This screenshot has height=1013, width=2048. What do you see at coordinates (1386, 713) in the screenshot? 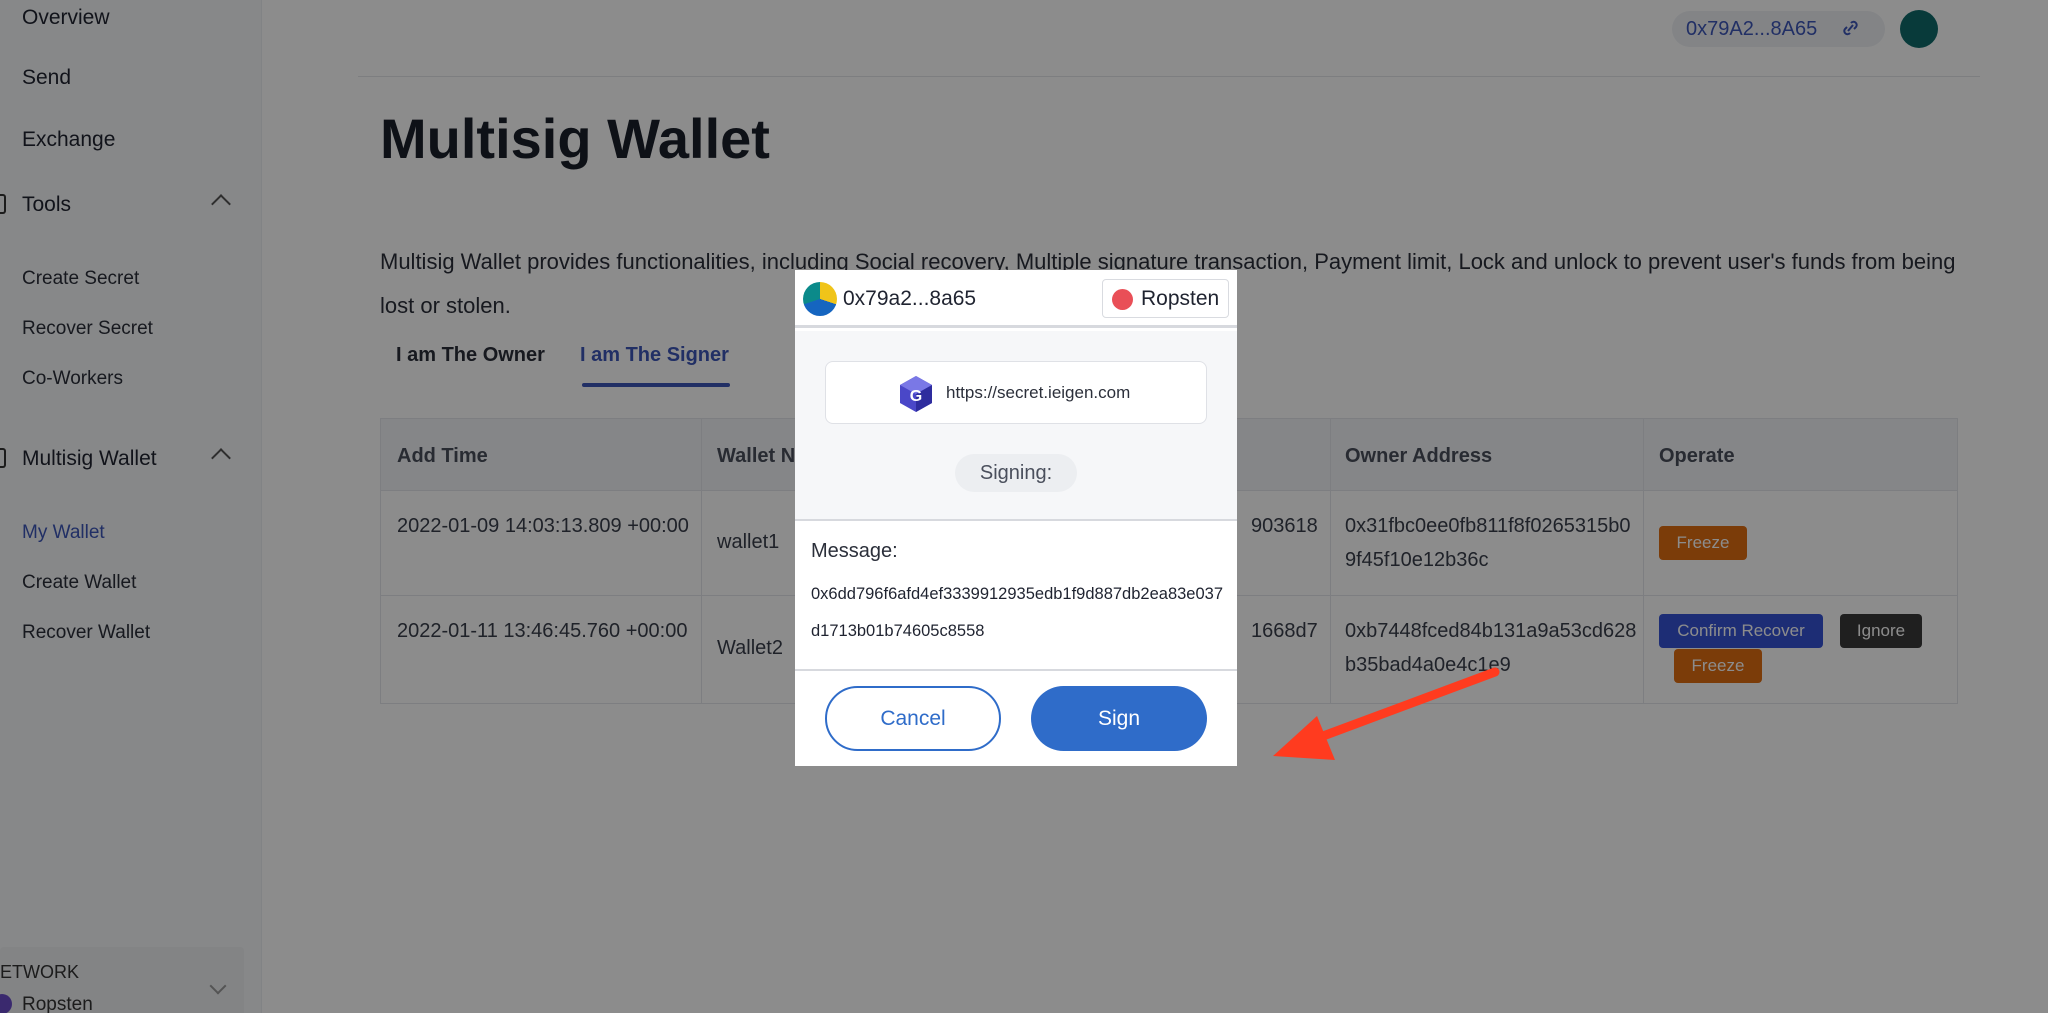
I see `annotation-arrow` at bounding box center [1386, 713].